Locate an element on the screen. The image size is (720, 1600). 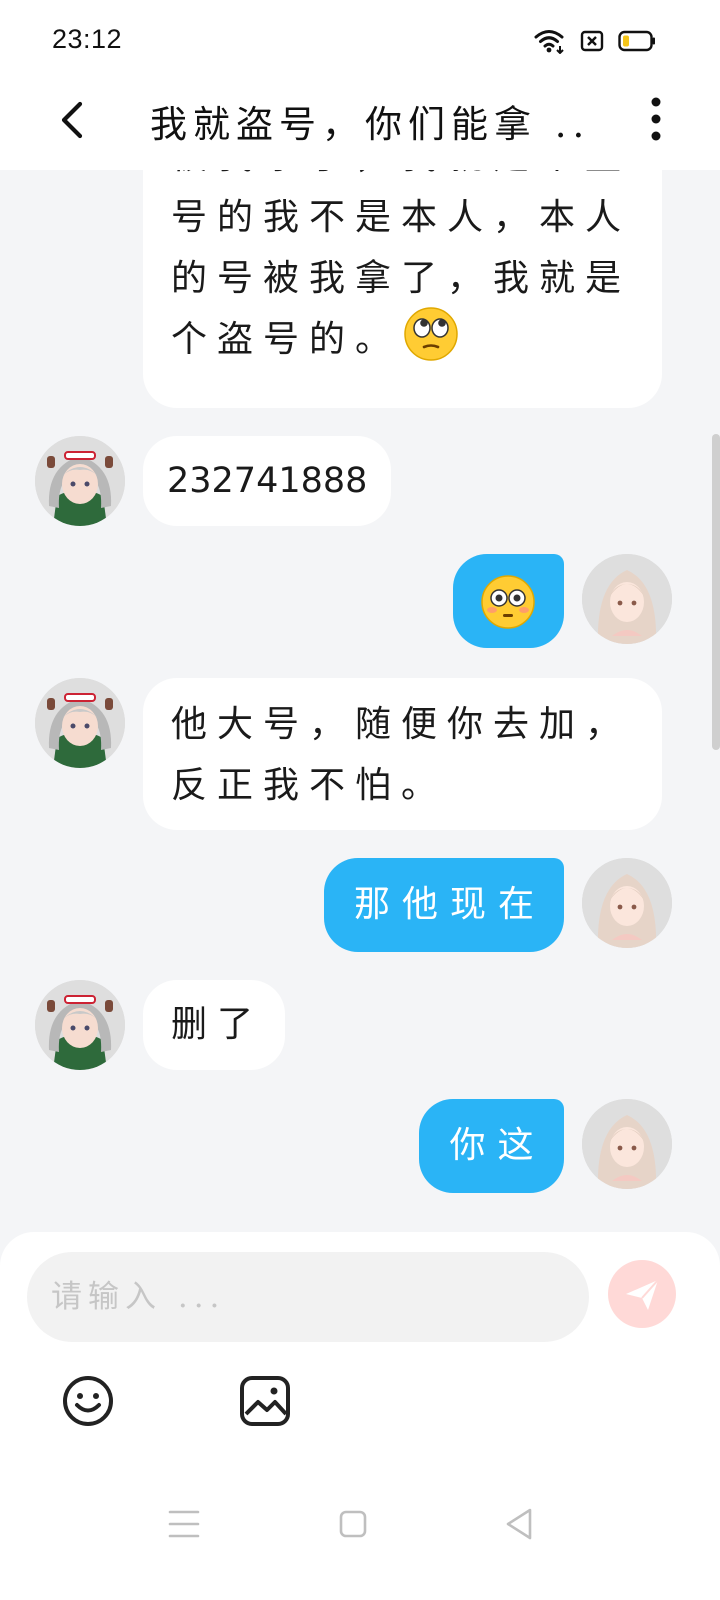
back-triangle-icon is located at coordinates (520, 1524).